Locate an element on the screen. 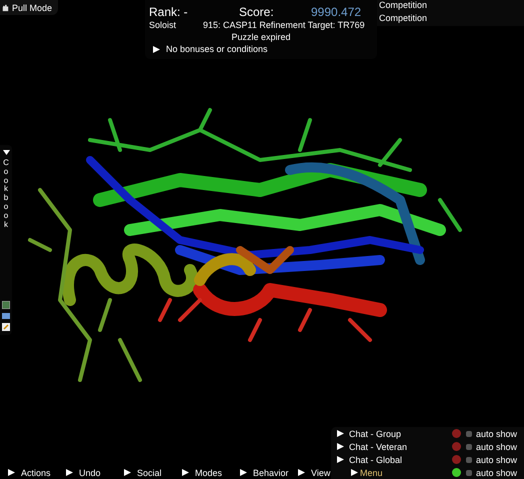 Image resolution: width=524 pixels, height=479 pixels. player-type: Soloist is located at coordinates (162, 25).